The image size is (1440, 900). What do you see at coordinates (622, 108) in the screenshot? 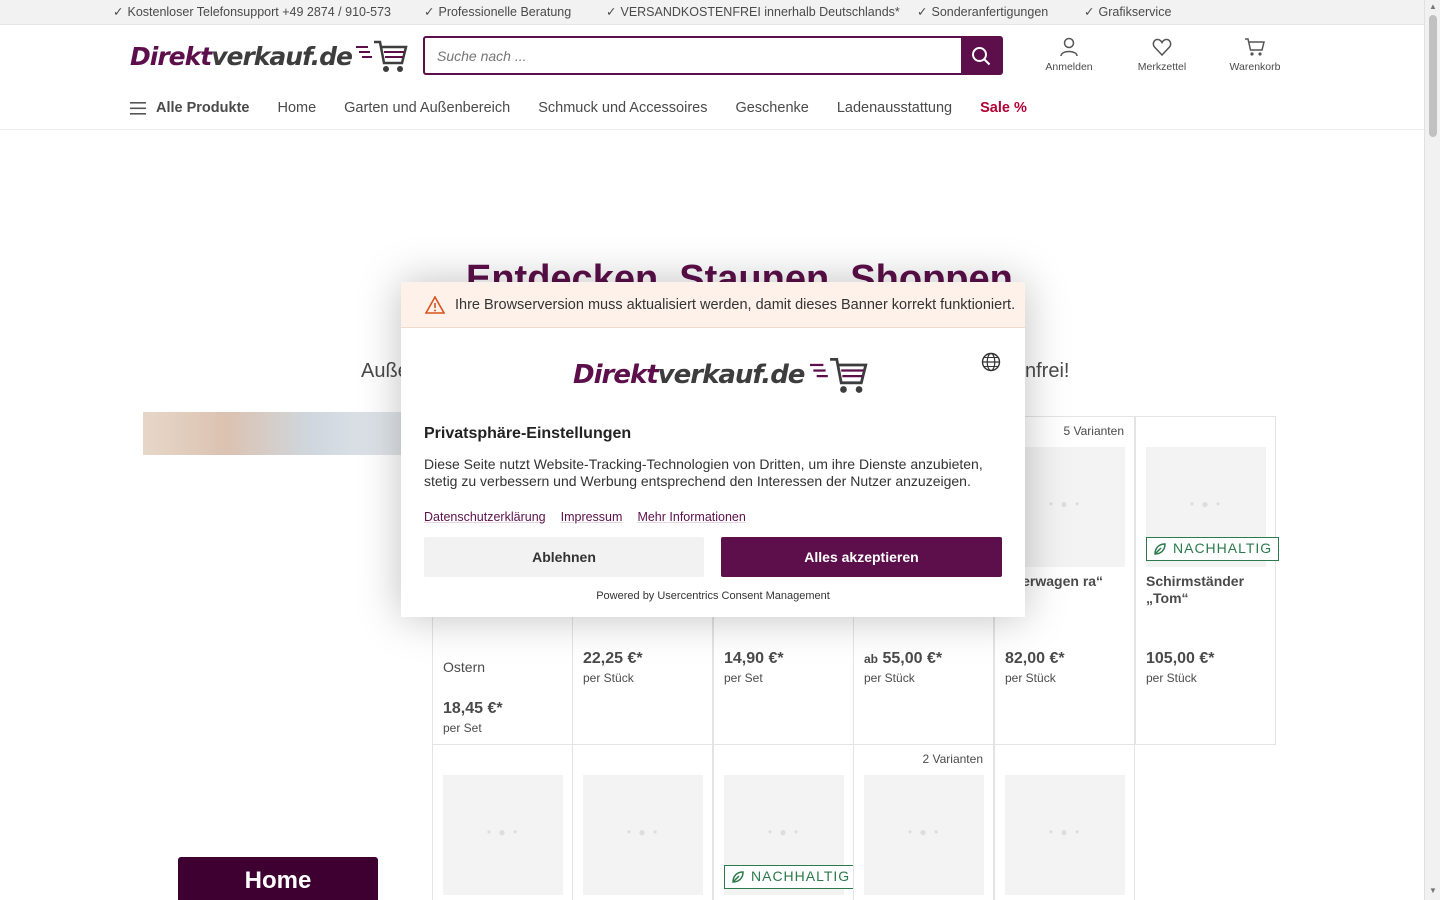
I see `nav-item-schmuck: Schmuck und Accessoires` at bounding box center [622, 108].